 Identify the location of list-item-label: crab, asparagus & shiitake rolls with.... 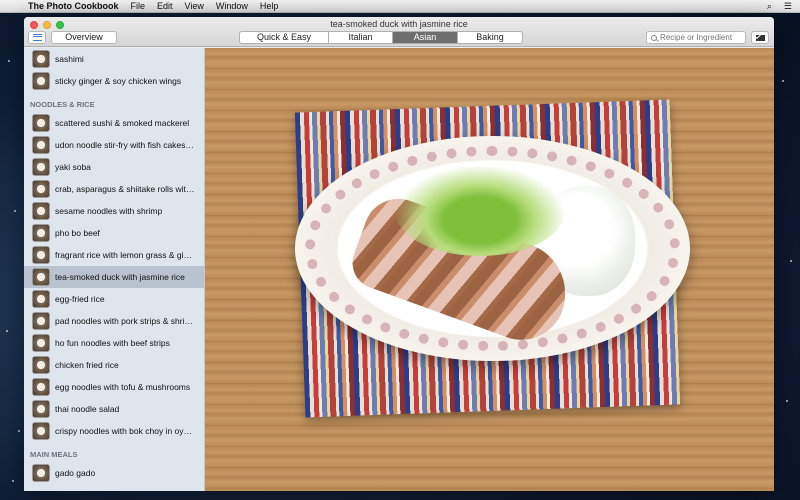
(125, 189).